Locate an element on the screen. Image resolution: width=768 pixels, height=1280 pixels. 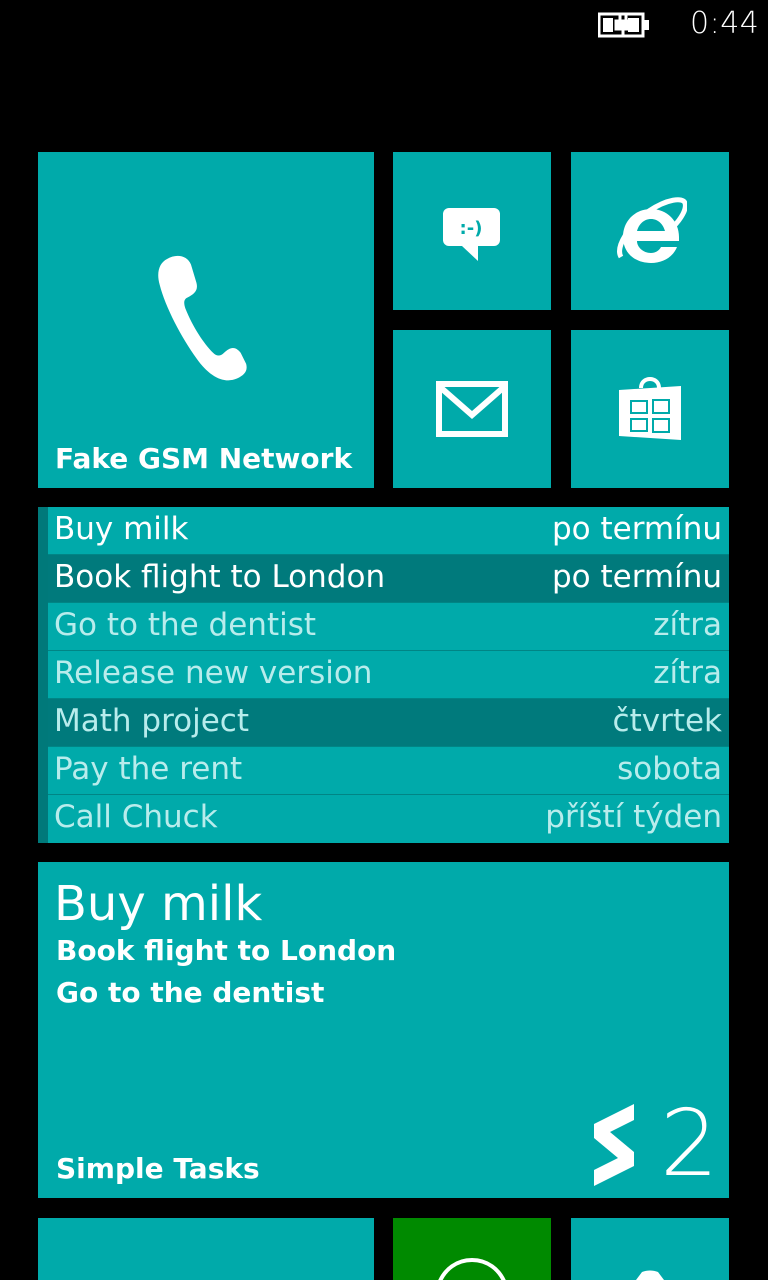
internet-explorer-icon is located at coordinates (652, 230).